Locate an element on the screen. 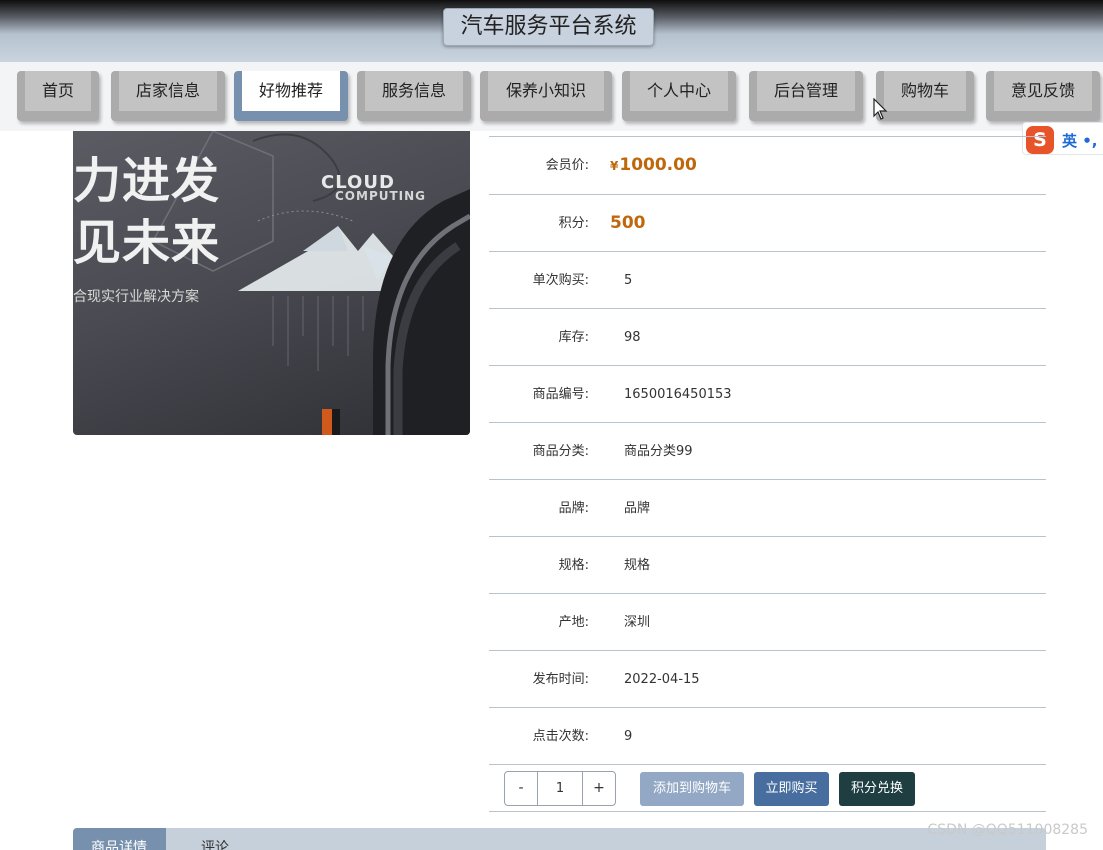  purchase-actions: - + 添加到购物车 立即购买 积分兑换 is located at coordinates (767, 788).